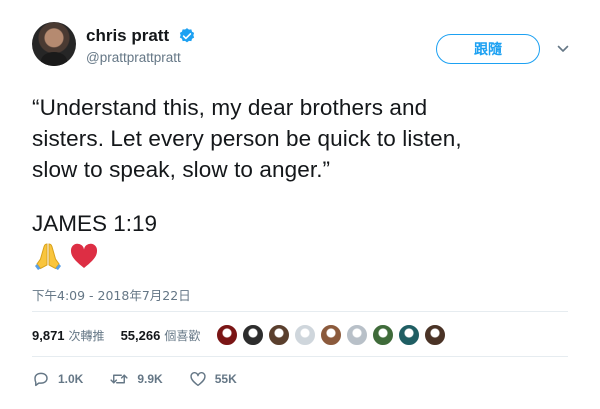  What do you see at coordinates (111, 294) in the screenshot?
I see `tweet-timestamp: 下午4:09 - 2018年7月22日` at bounding box center [111, 294].